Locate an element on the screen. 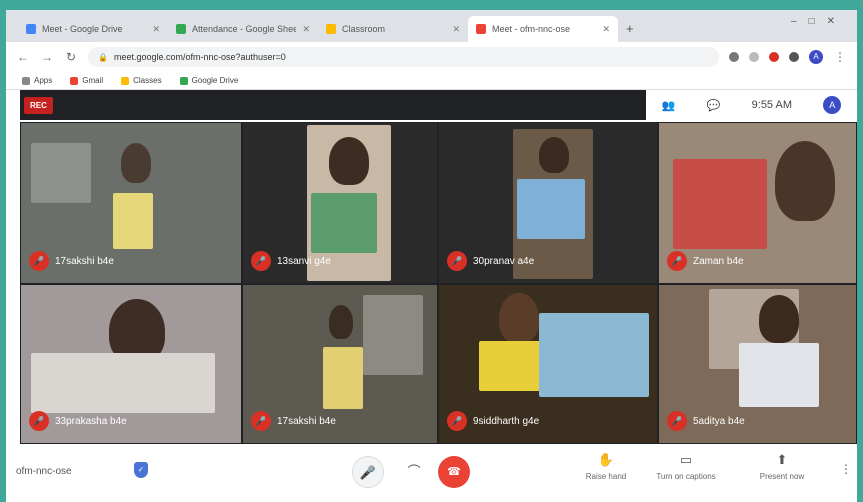  more-options-icon: ⋮ is located at coordinates (846, 469).